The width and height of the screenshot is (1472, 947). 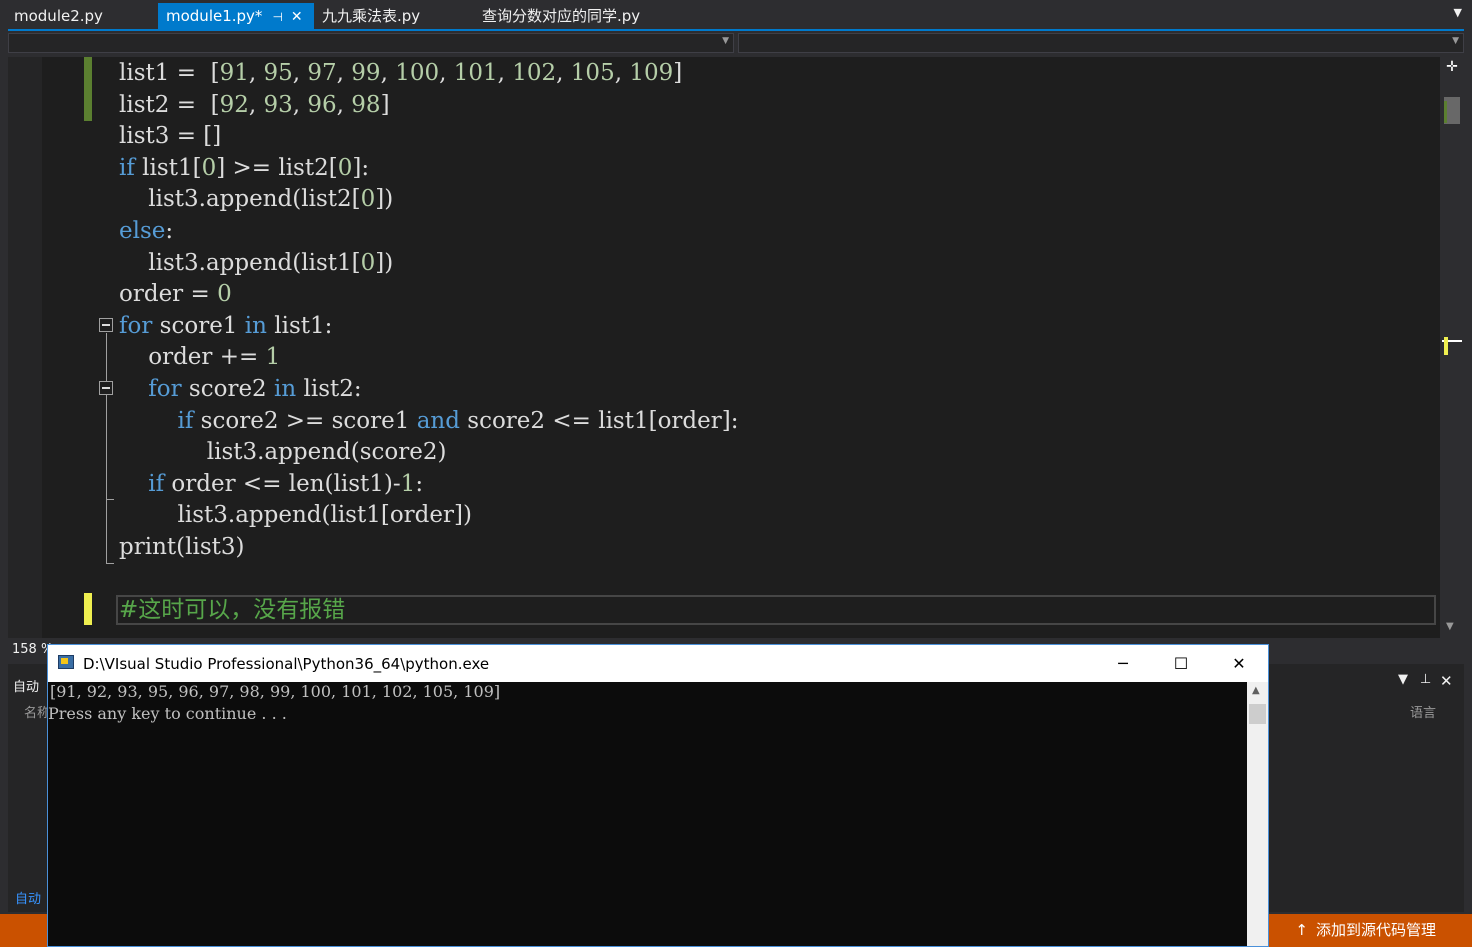 What do you see at coordinates (240, 262) in the screenshot?
I see `code-token: list3.append(list1[` at bounding box center [240, 262].